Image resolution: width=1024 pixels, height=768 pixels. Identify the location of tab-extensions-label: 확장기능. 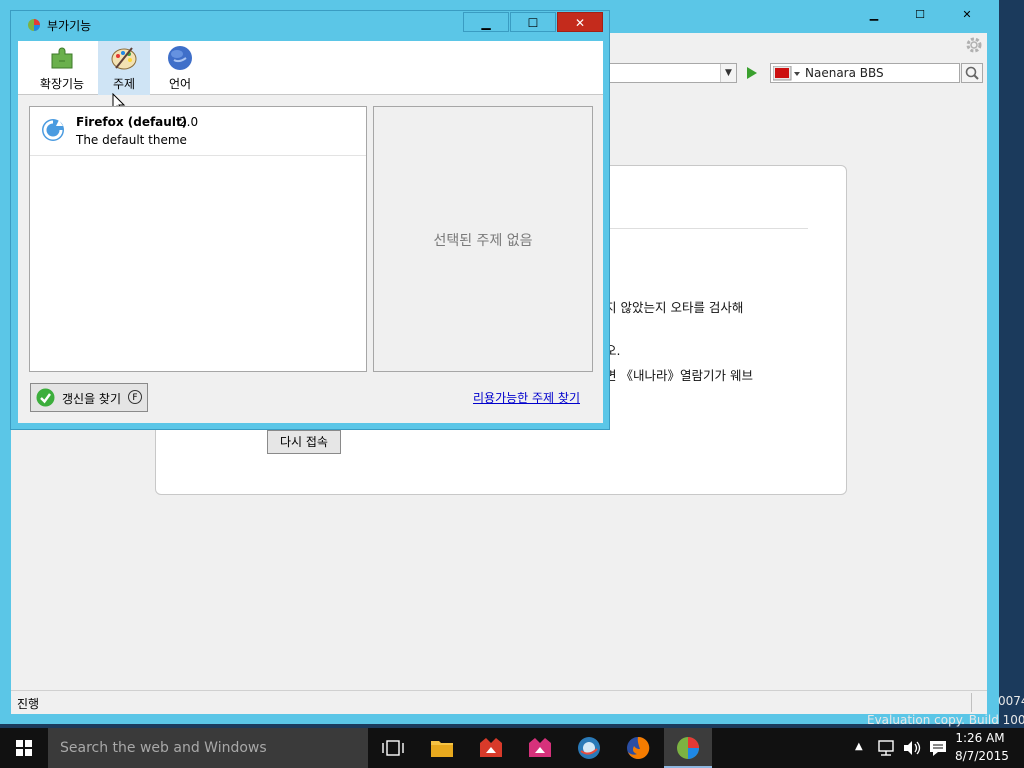
(62, 84).